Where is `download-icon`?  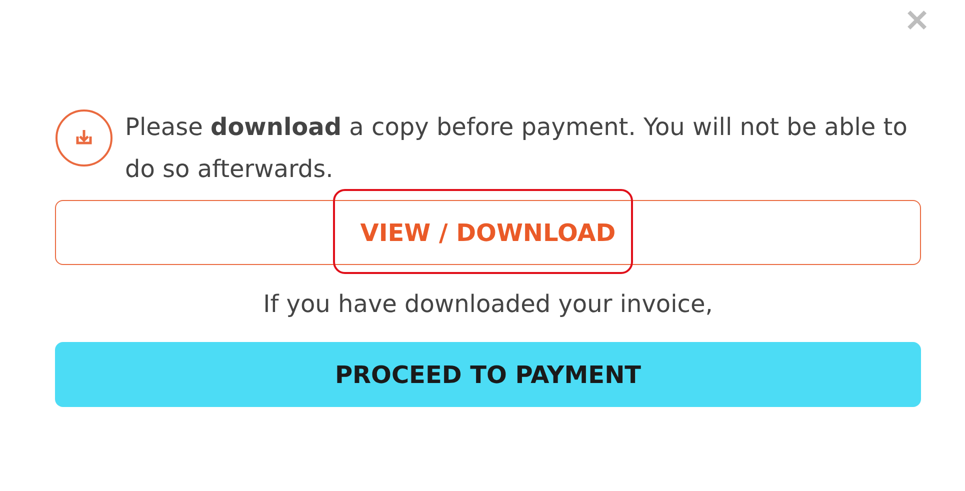
download-icon is located at coordinates (84, 138).